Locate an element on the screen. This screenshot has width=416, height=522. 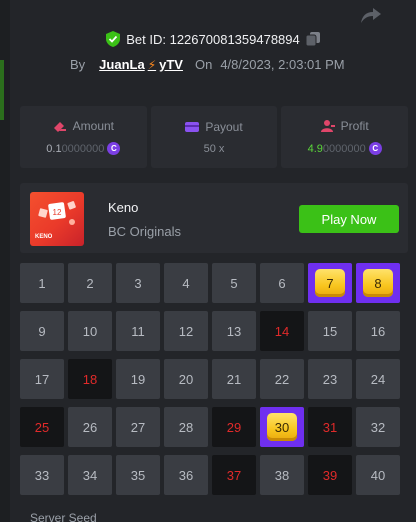
keno-cell: 15 is located at coordinates (330, 331).